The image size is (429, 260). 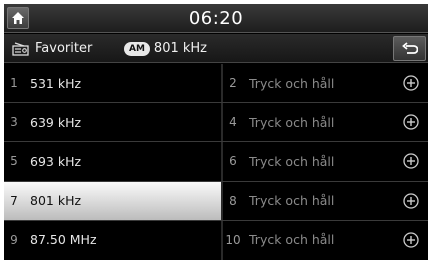 I want to click on preset-item-8: 8 Tryck och håll, so click(x=325, y=201).